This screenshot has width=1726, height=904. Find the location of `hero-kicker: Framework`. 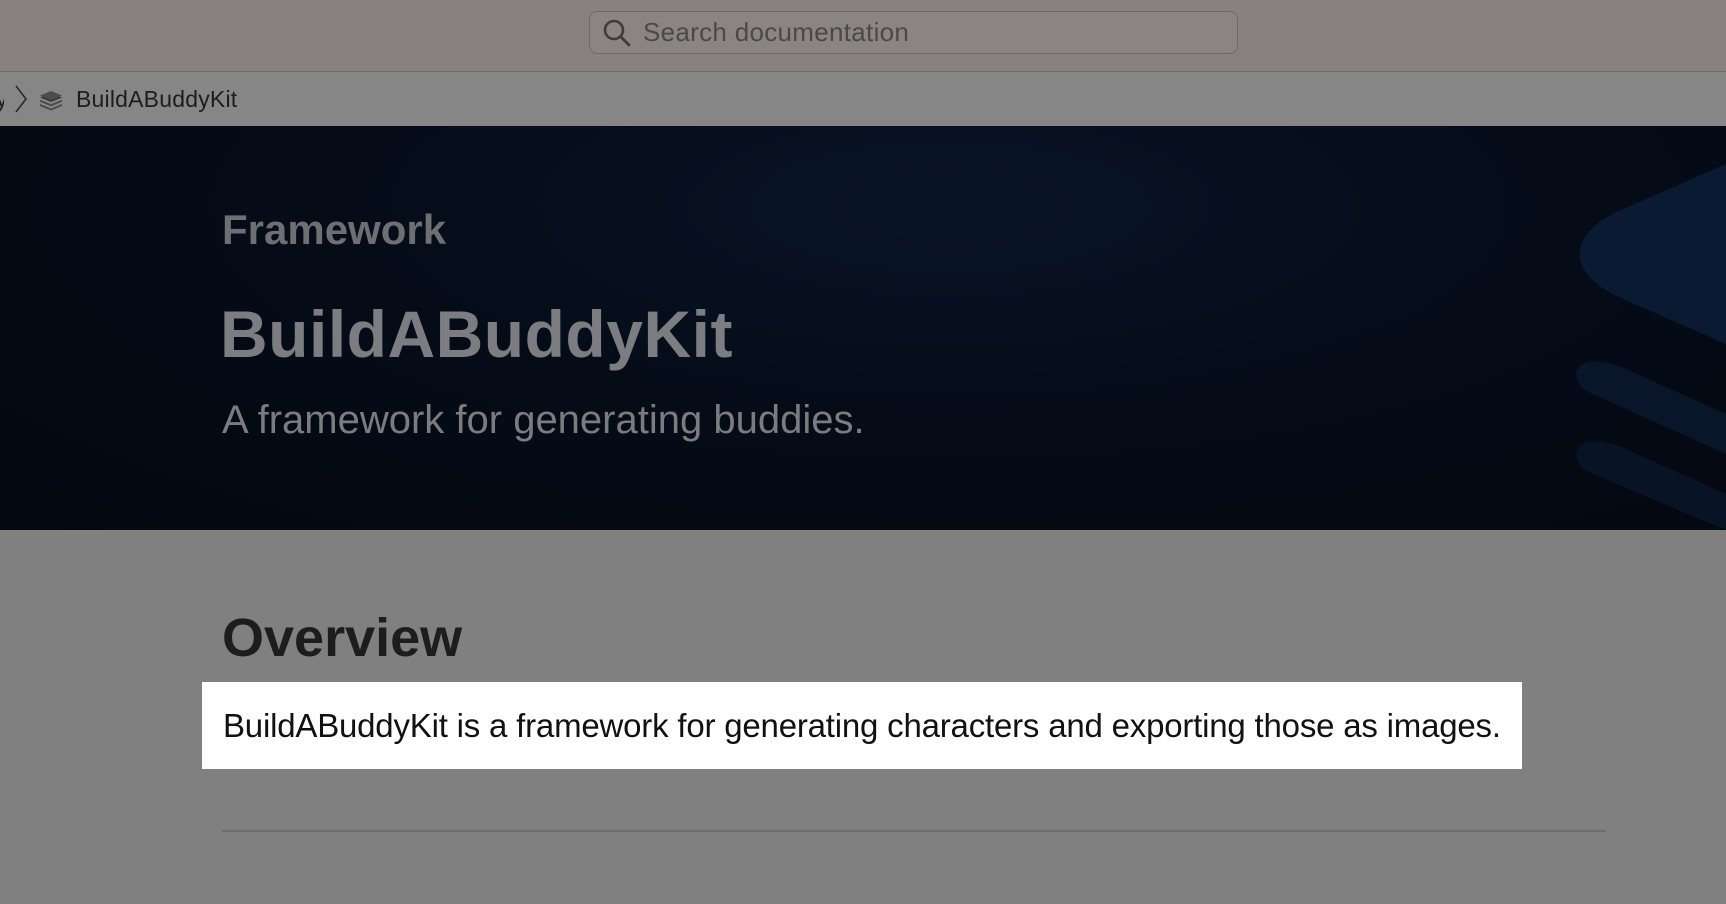

hero-kicker: Framework is located at coordinates (334, 229).